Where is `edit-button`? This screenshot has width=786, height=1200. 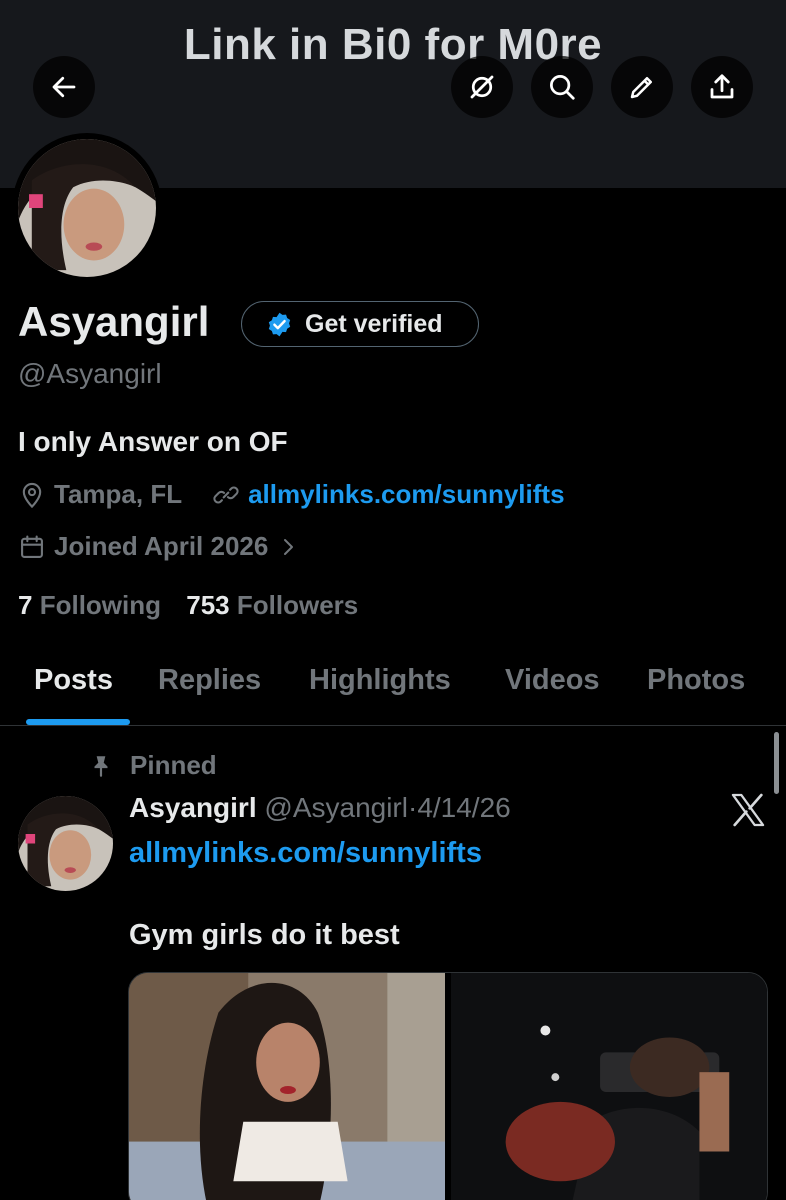
edit-button is located at coordinates (642, 87).